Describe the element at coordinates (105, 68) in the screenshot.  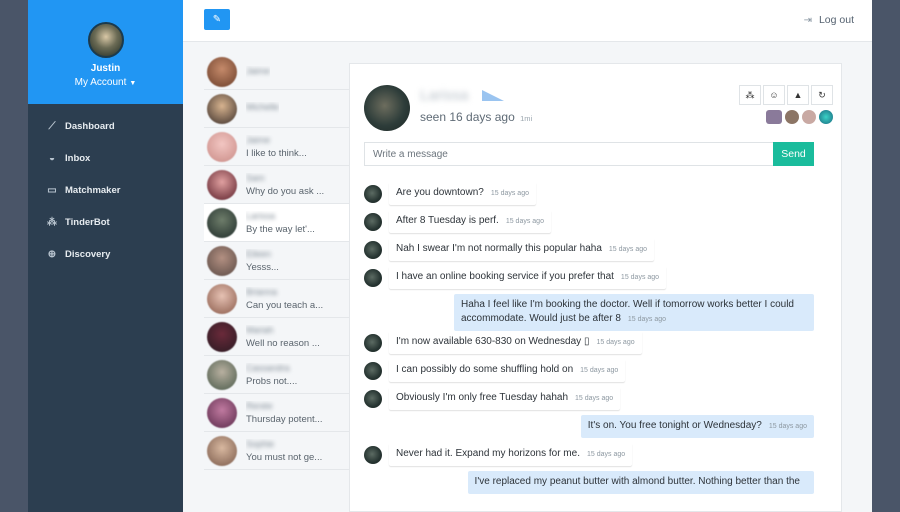
I see `user-name: Justin` at that location.